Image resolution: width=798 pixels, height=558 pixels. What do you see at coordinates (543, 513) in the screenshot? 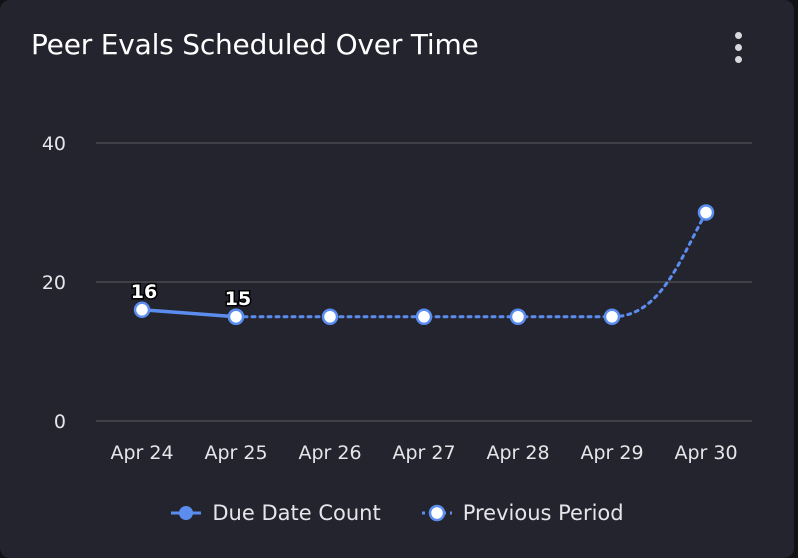
I see `legend-label: Previous Period` at bounding box center [543, 513].